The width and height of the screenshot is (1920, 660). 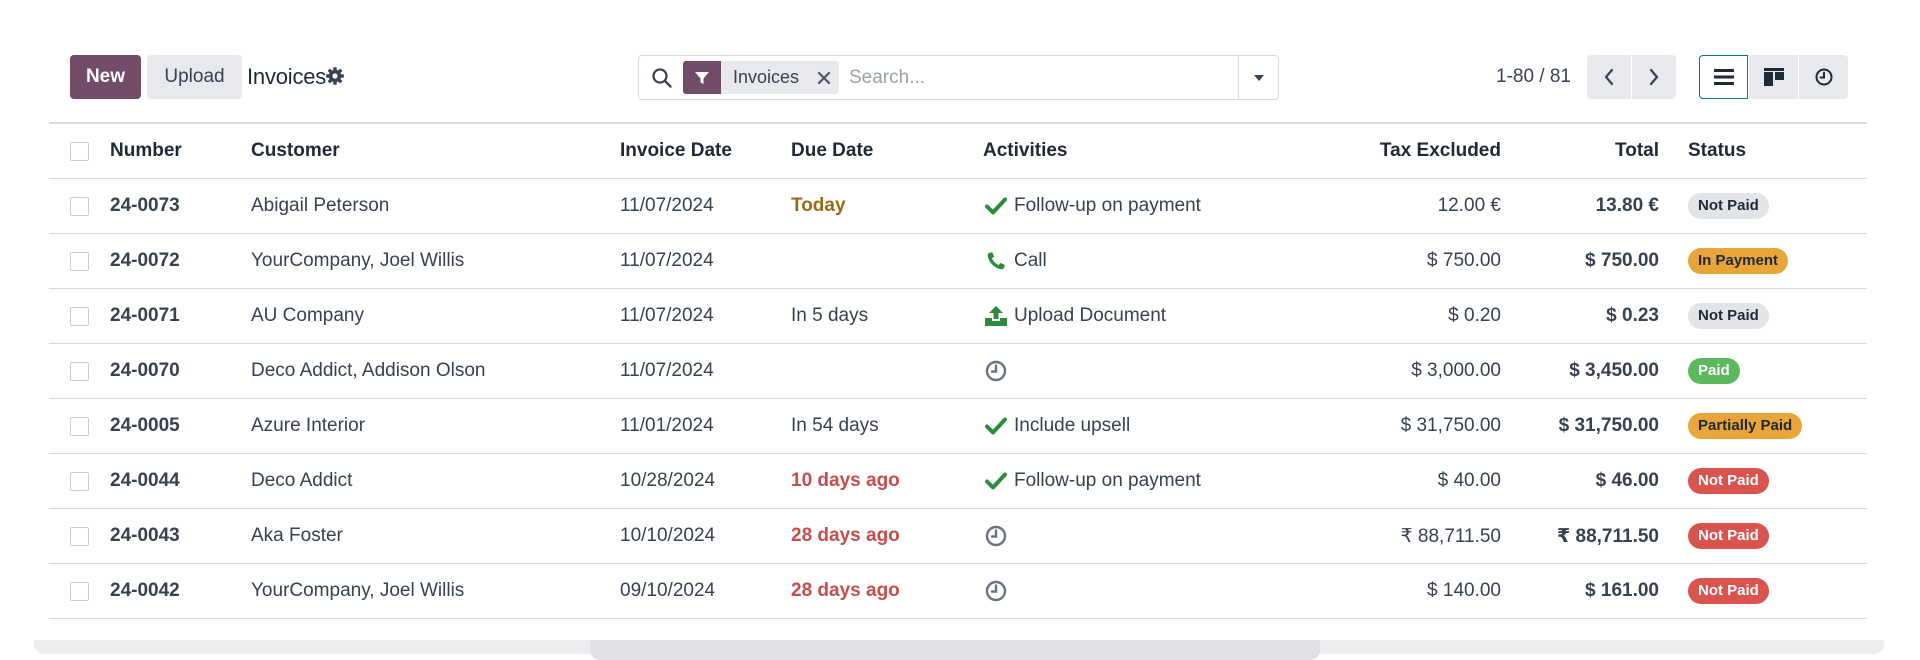 I want to click on phone-icon, so click(x=996, y=261).